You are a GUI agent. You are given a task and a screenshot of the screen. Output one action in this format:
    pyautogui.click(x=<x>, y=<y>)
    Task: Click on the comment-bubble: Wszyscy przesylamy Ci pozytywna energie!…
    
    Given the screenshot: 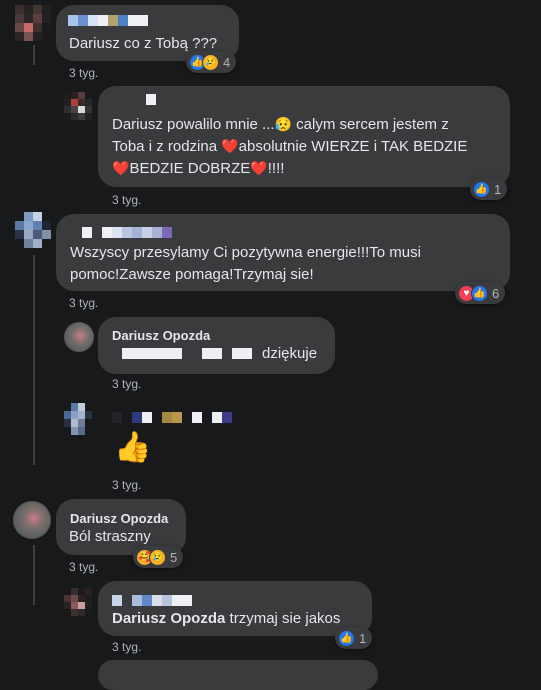 What is the action you would take?
    pyautogui.click(x=283, y=252)
    